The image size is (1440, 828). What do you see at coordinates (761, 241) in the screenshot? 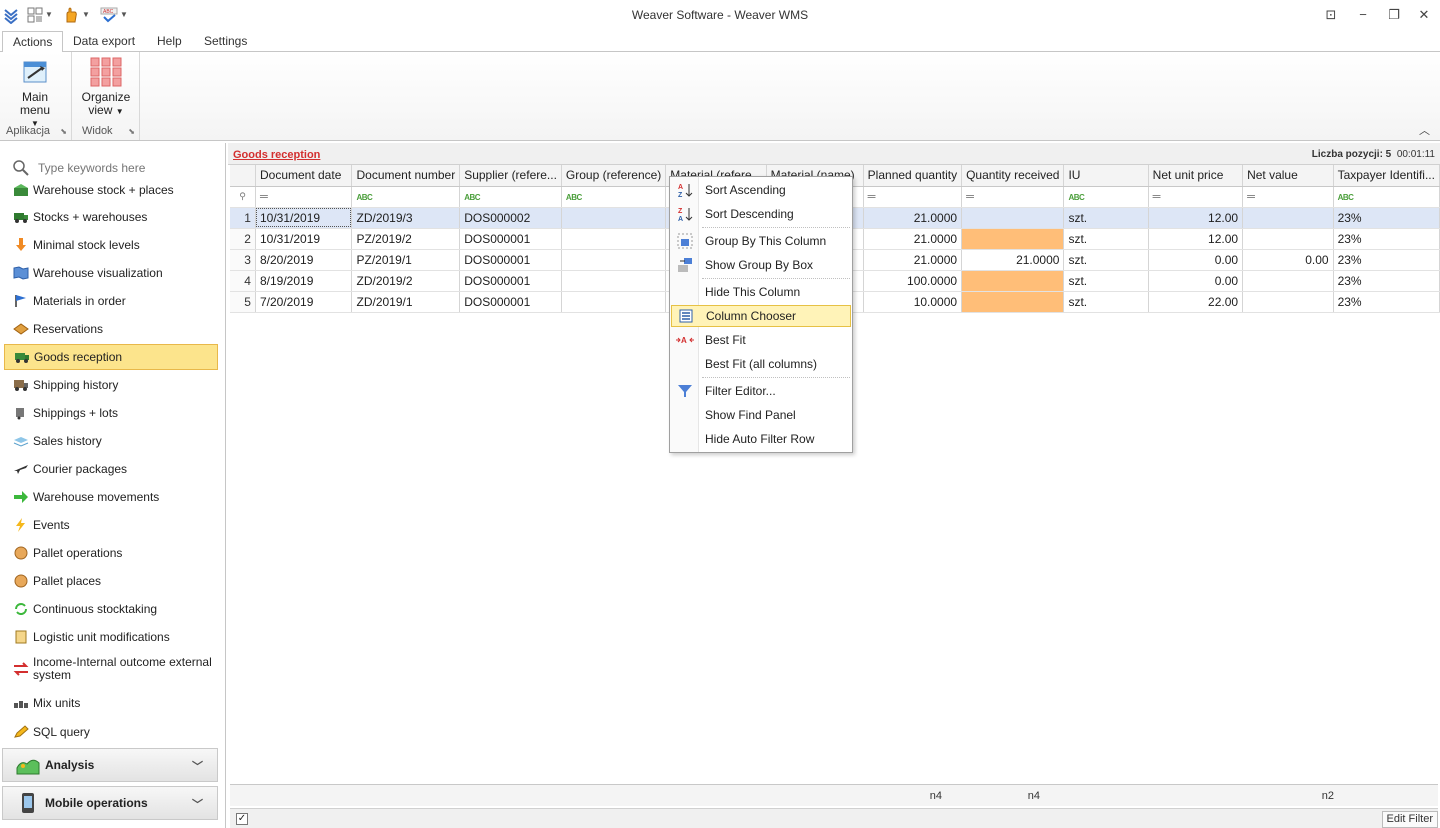
I see `menu-item-group-by-column: Group By This Column` at bounding box center [761, 241].